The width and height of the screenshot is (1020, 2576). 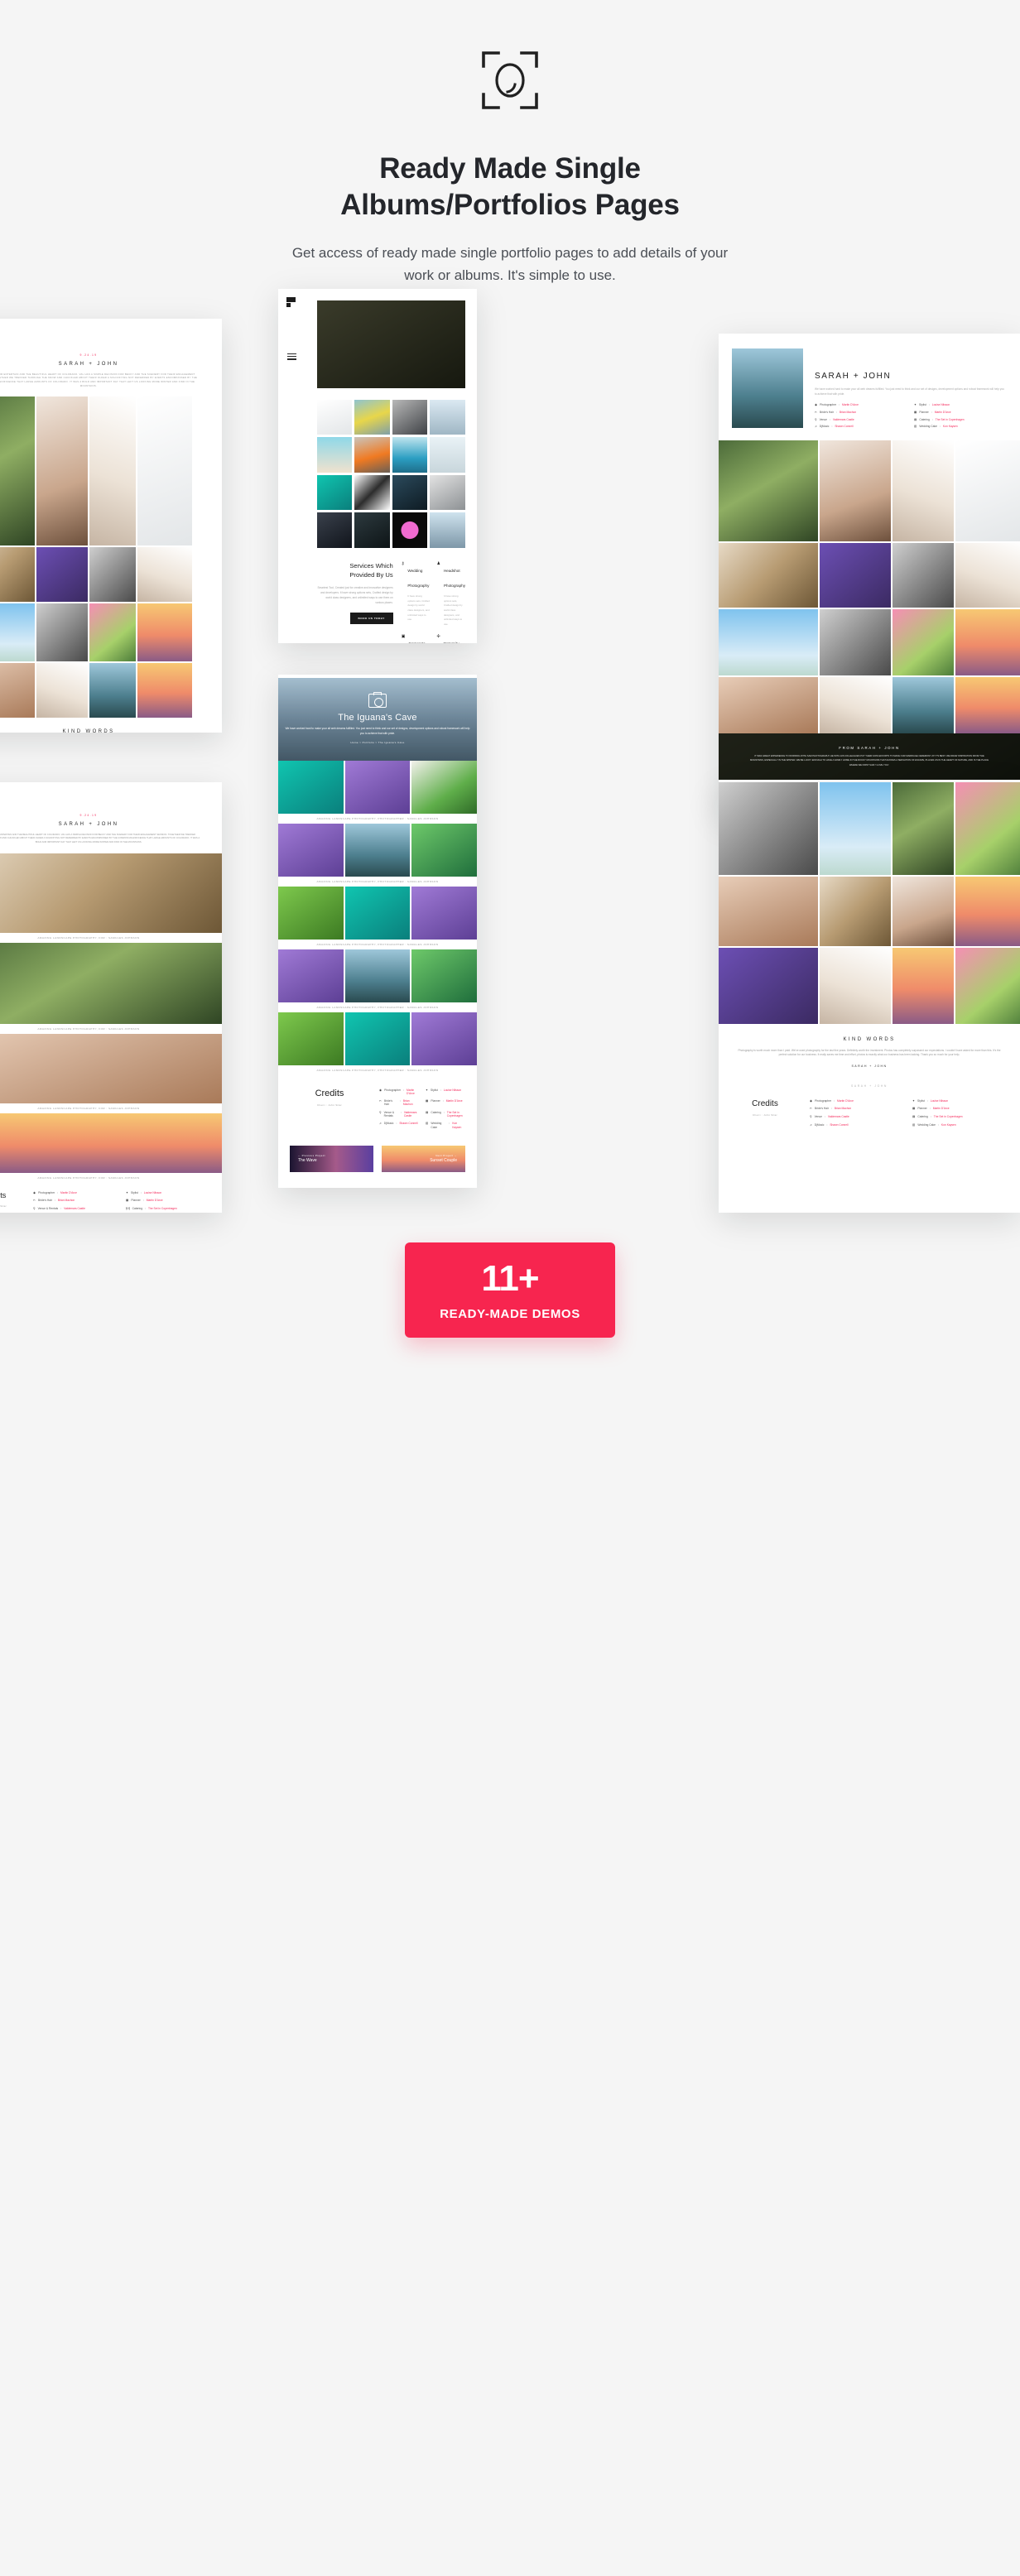 What do you see at coordinates (291, 301) in the screenshot?
I see `ht-logo-icon` at bounding box center [291, 301].